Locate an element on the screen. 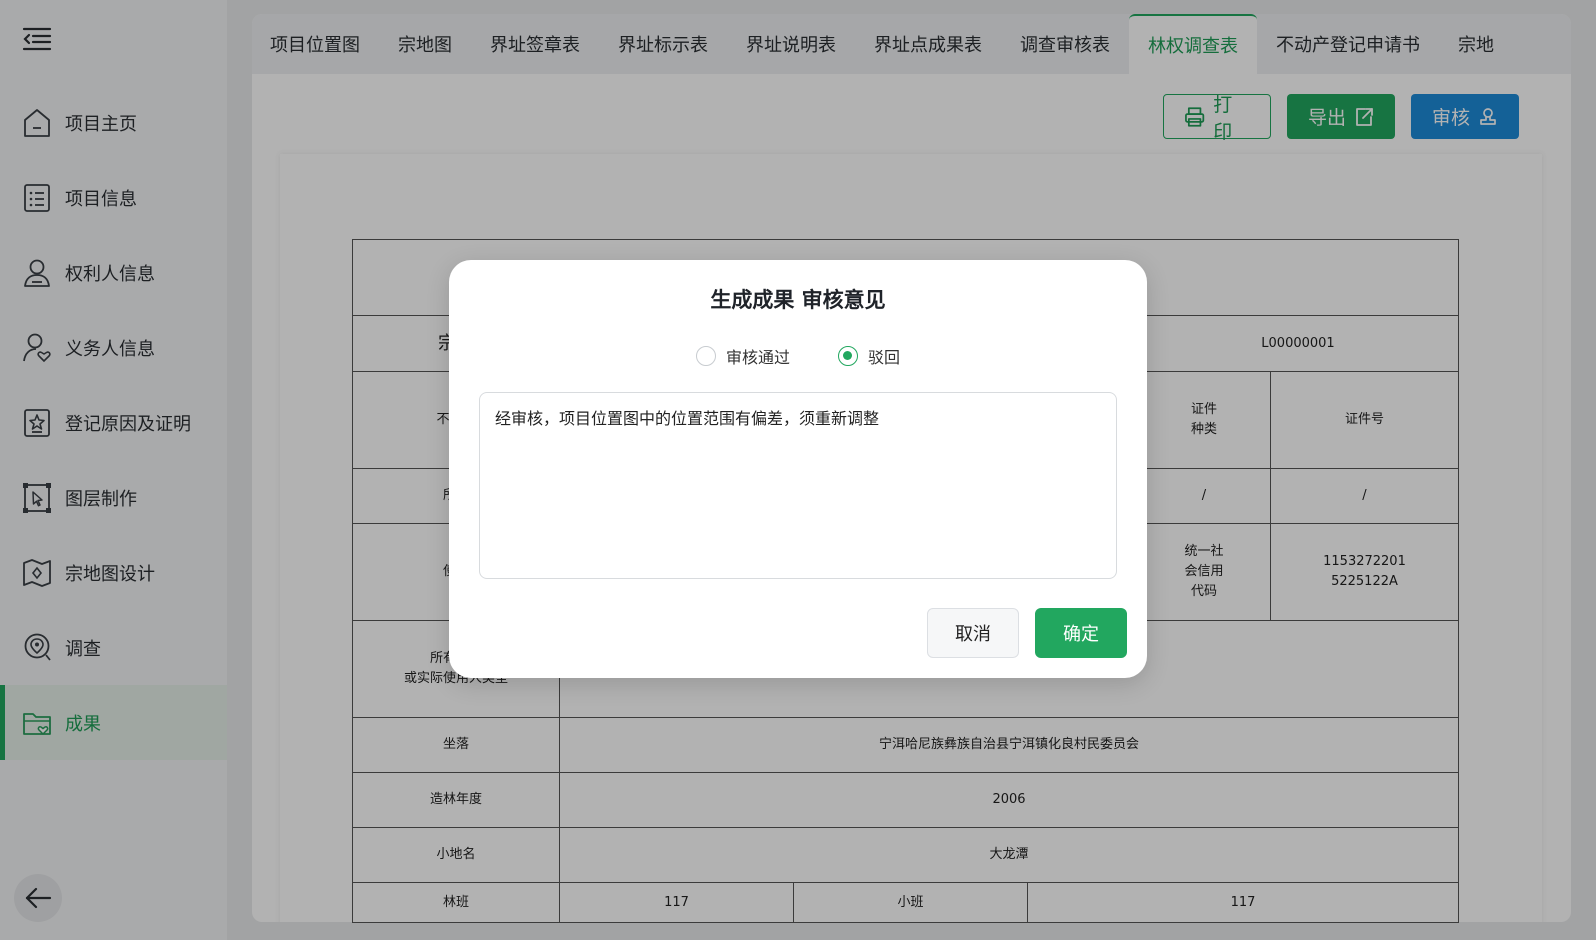  radio-reject-label: 驳回 is located at coordinates (884, 357).